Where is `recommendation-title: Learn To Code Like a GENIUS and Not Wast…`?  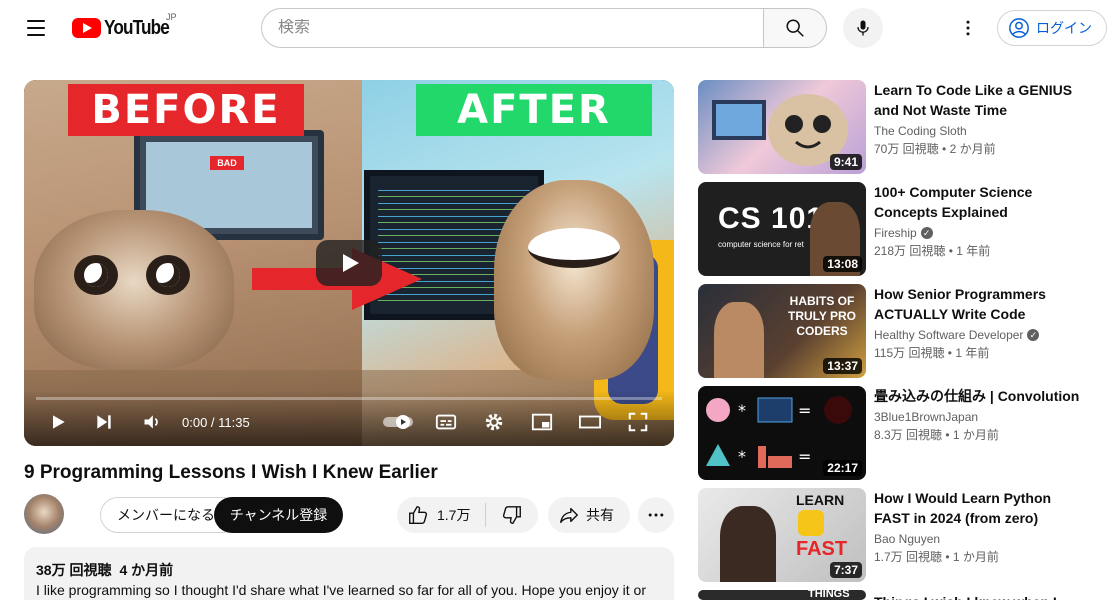
recommendation-title: Learn To Code Like a GENIUS and Not Wast… is located at coordinates (973, 100).